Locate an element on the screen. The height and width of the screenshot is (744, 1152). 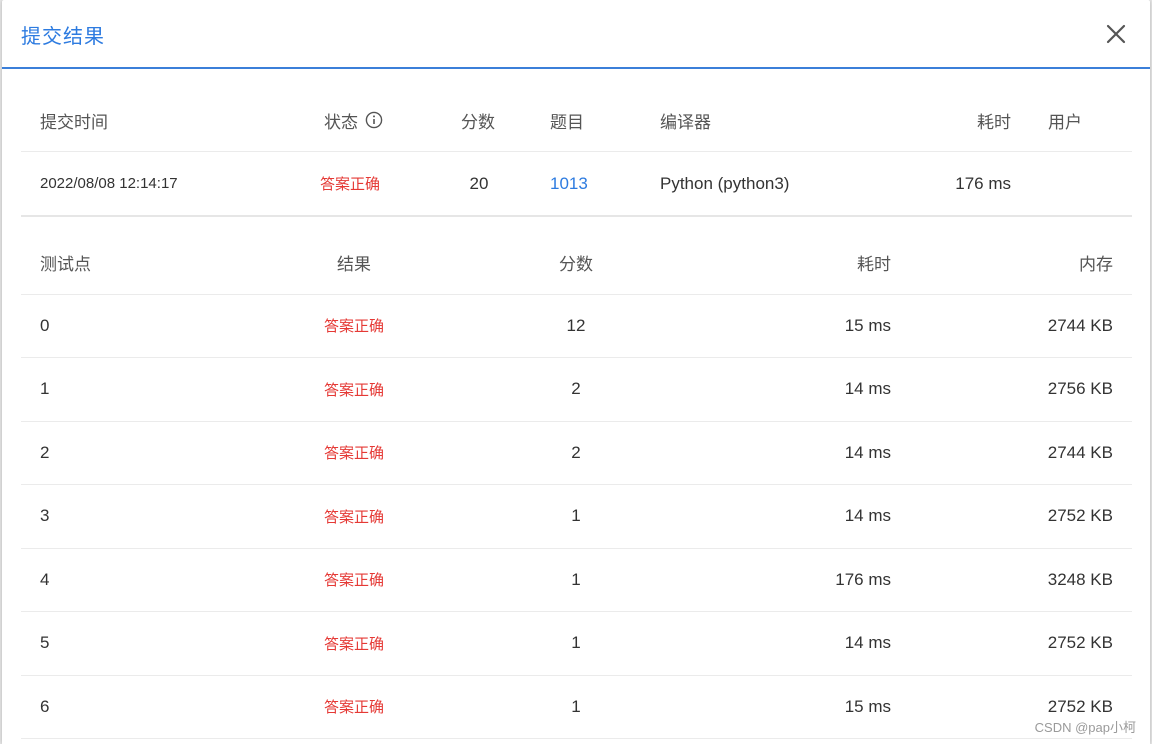
header-score: 分数 is located at coordinates (478, 122).